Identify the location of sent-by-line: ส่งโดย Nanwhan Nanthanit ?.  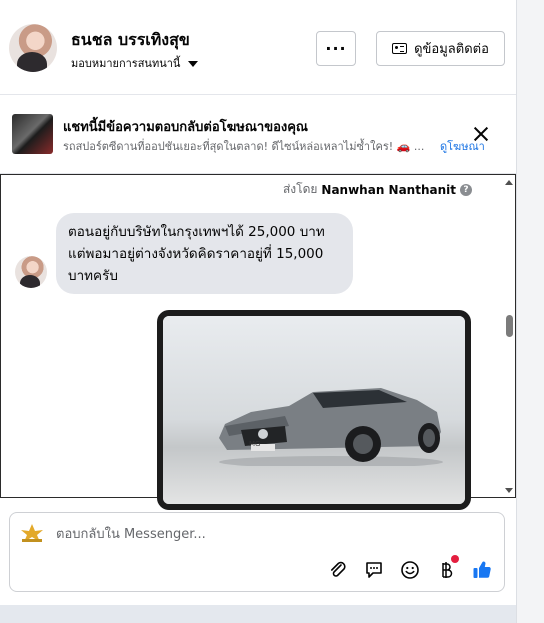
(377, 189).